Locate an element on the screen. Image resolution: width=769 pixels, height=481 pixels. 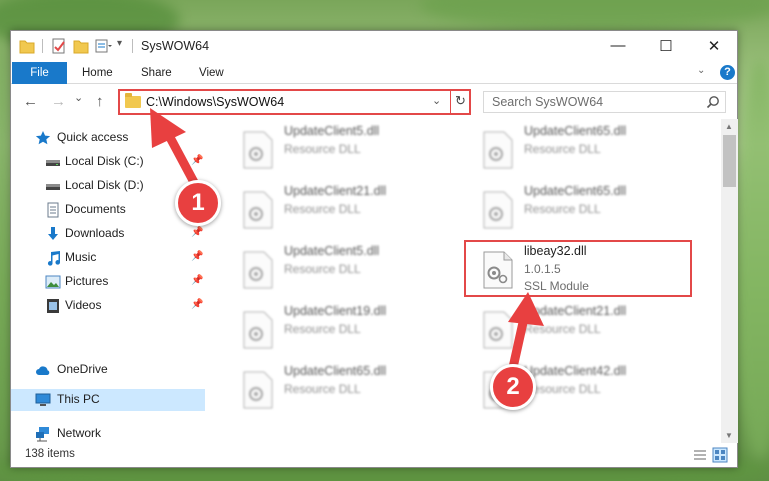
callout-1: 1 is located at coordinates (198, 203).